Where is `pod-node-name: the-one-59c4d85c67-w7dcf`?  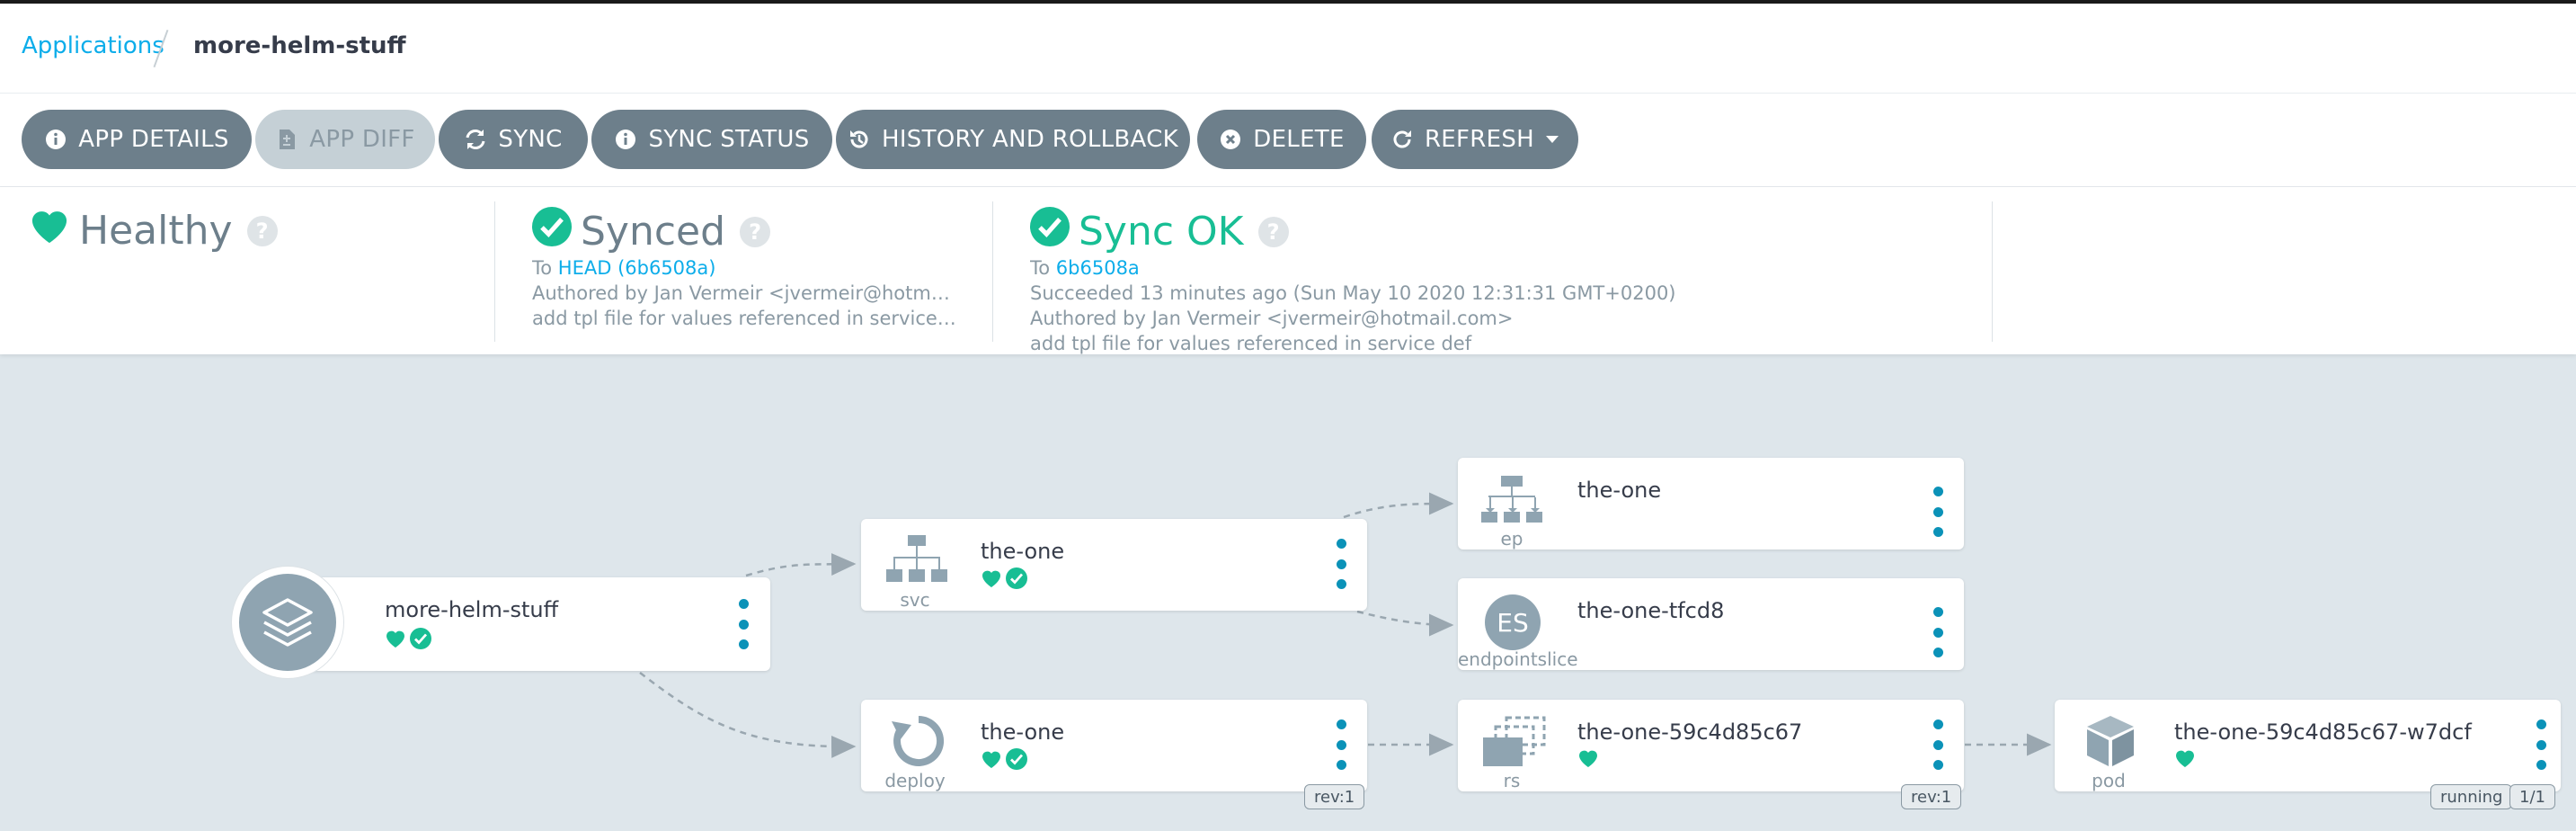
pod-node-name: the-one-59c4d85c67-w7dcf is located at coordinates (2323, 732).